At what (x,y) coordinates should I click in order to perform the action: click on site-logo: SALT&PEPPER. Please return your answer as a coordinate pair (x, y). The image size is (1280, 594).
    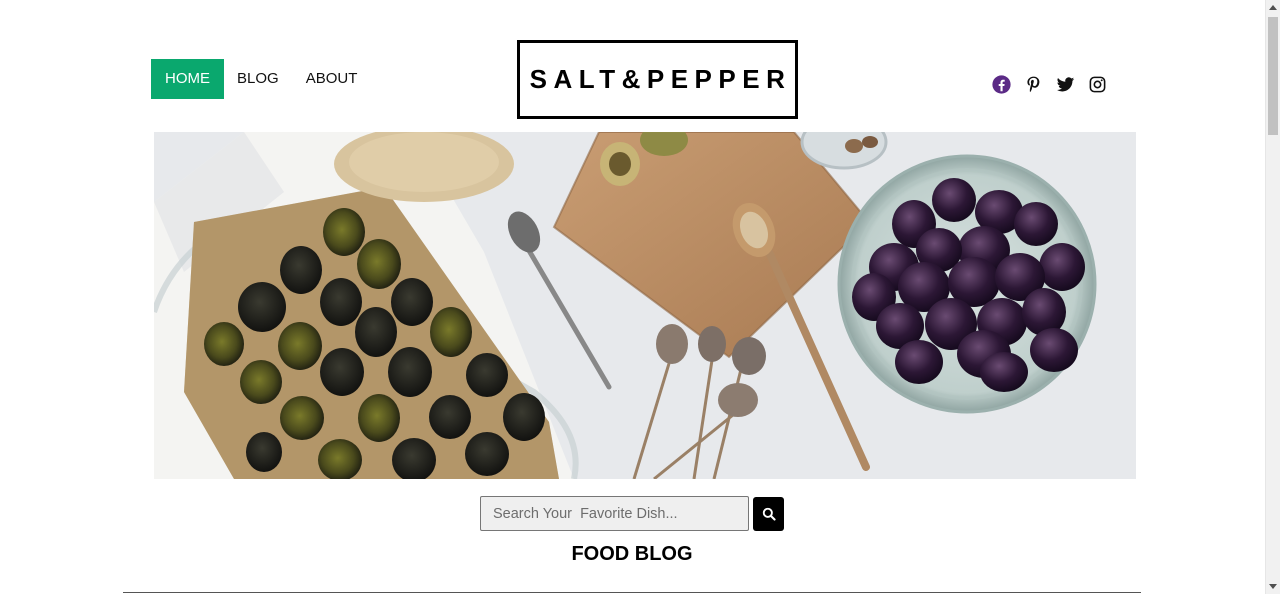
    Looking at the image, I should click on (657, 79).